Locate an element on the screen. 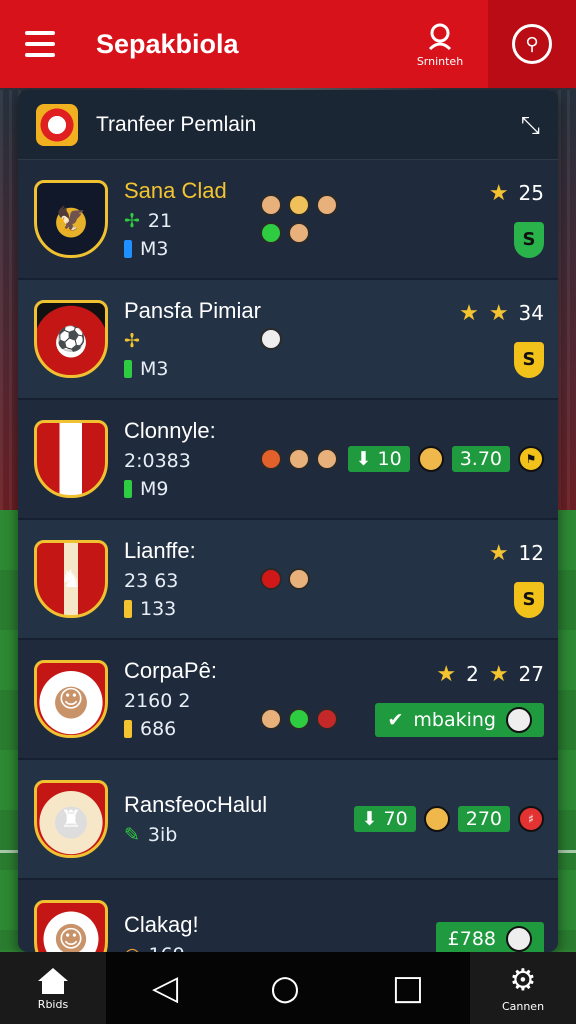  price-value: £788 is located at coordinates (471, 939).